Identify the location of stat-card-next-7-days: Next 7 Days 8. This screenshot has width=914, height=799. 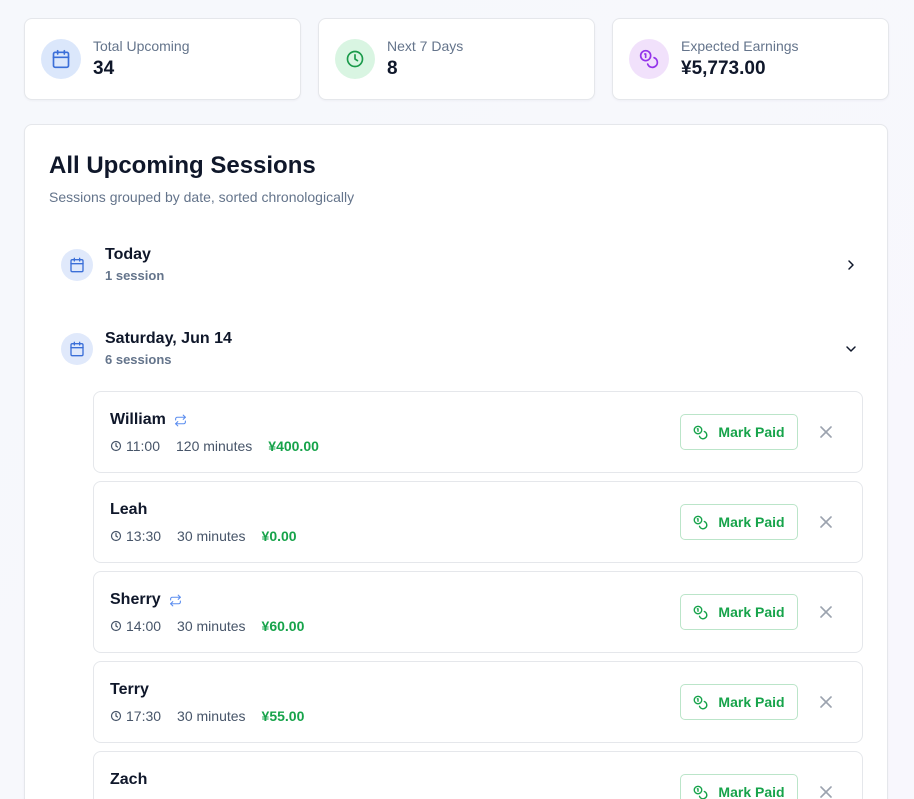
(456, 59).